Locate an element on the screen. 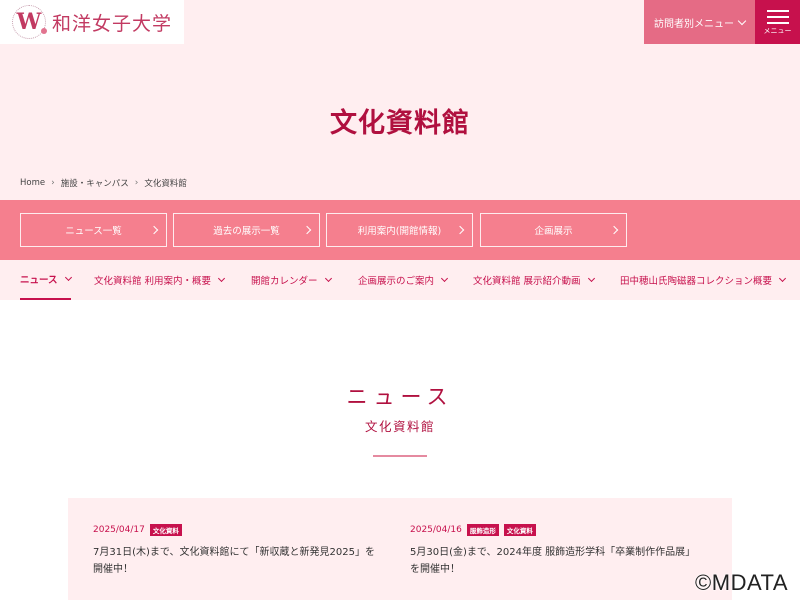  site-header: W 和洋女子大学 訪問者別メニュー メニュー is located at coordinates (400, 22).